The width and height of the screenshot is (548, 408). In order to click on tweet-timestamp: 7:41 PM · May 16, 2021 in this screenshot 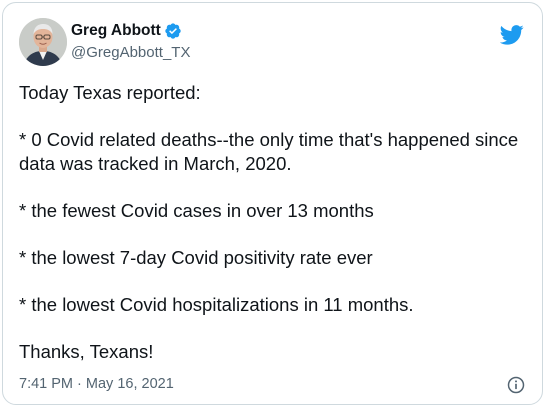, I will do `click(96, 384)`.